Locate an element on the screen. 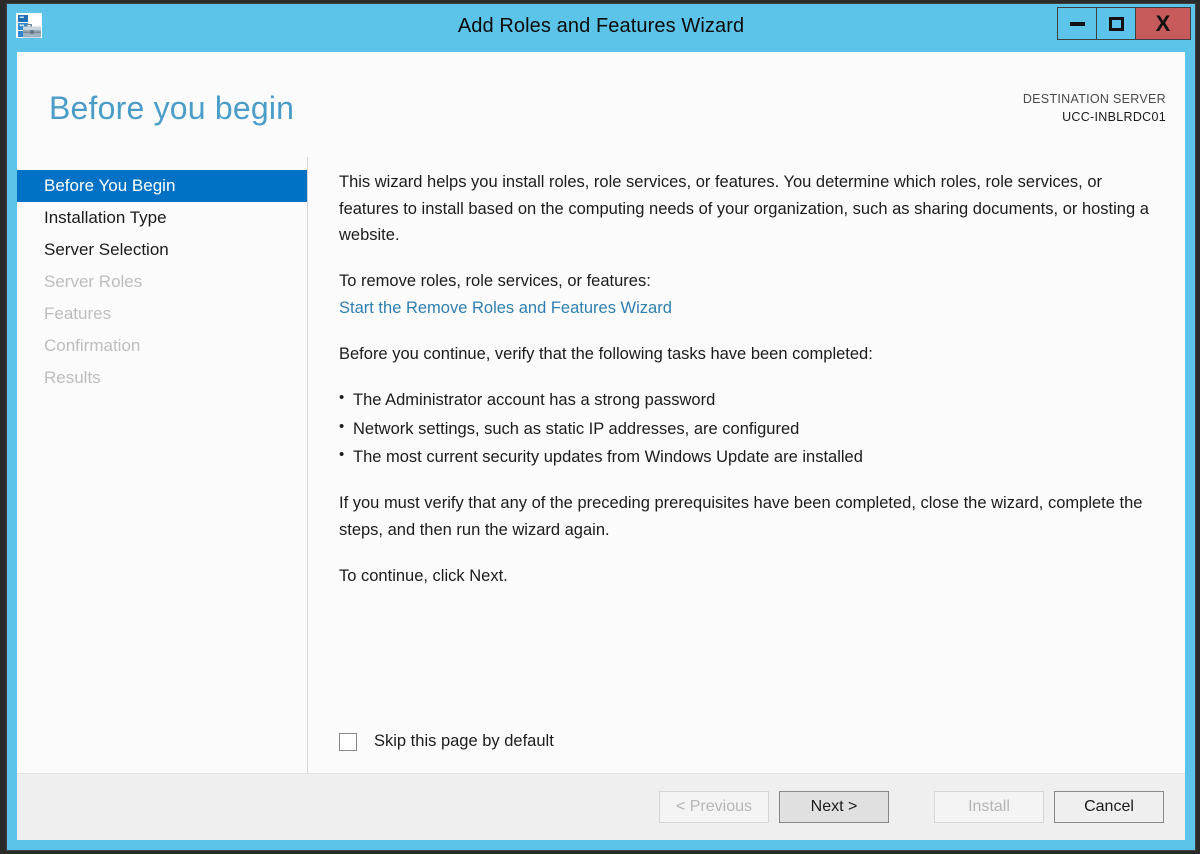 The width and height of the screenshot is (1200, 854). server-toolbox-icon is located at coordinates (31, 27).